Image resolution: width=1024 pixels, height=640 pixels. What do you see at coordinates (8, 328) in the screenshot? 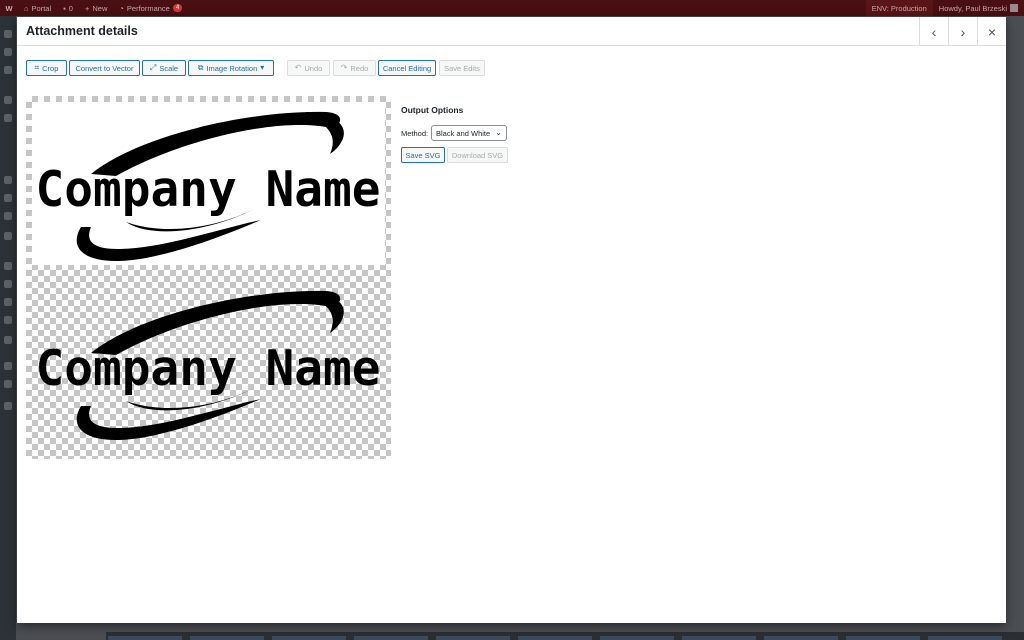
I see `admin-sidebar` at bounding box center [8, 328].